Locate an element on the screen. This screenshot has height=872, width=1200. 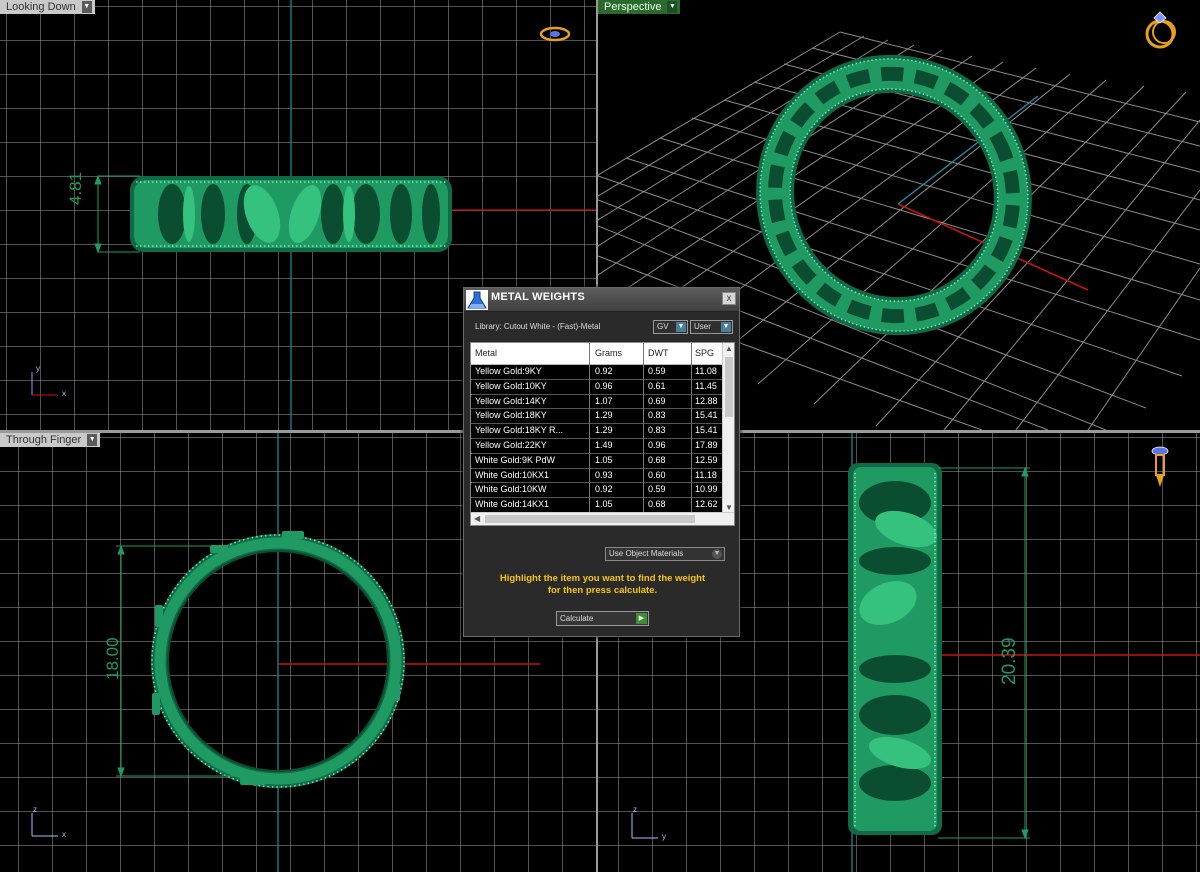
dimension-front: 18.00 is located at coordinates (112, 658).